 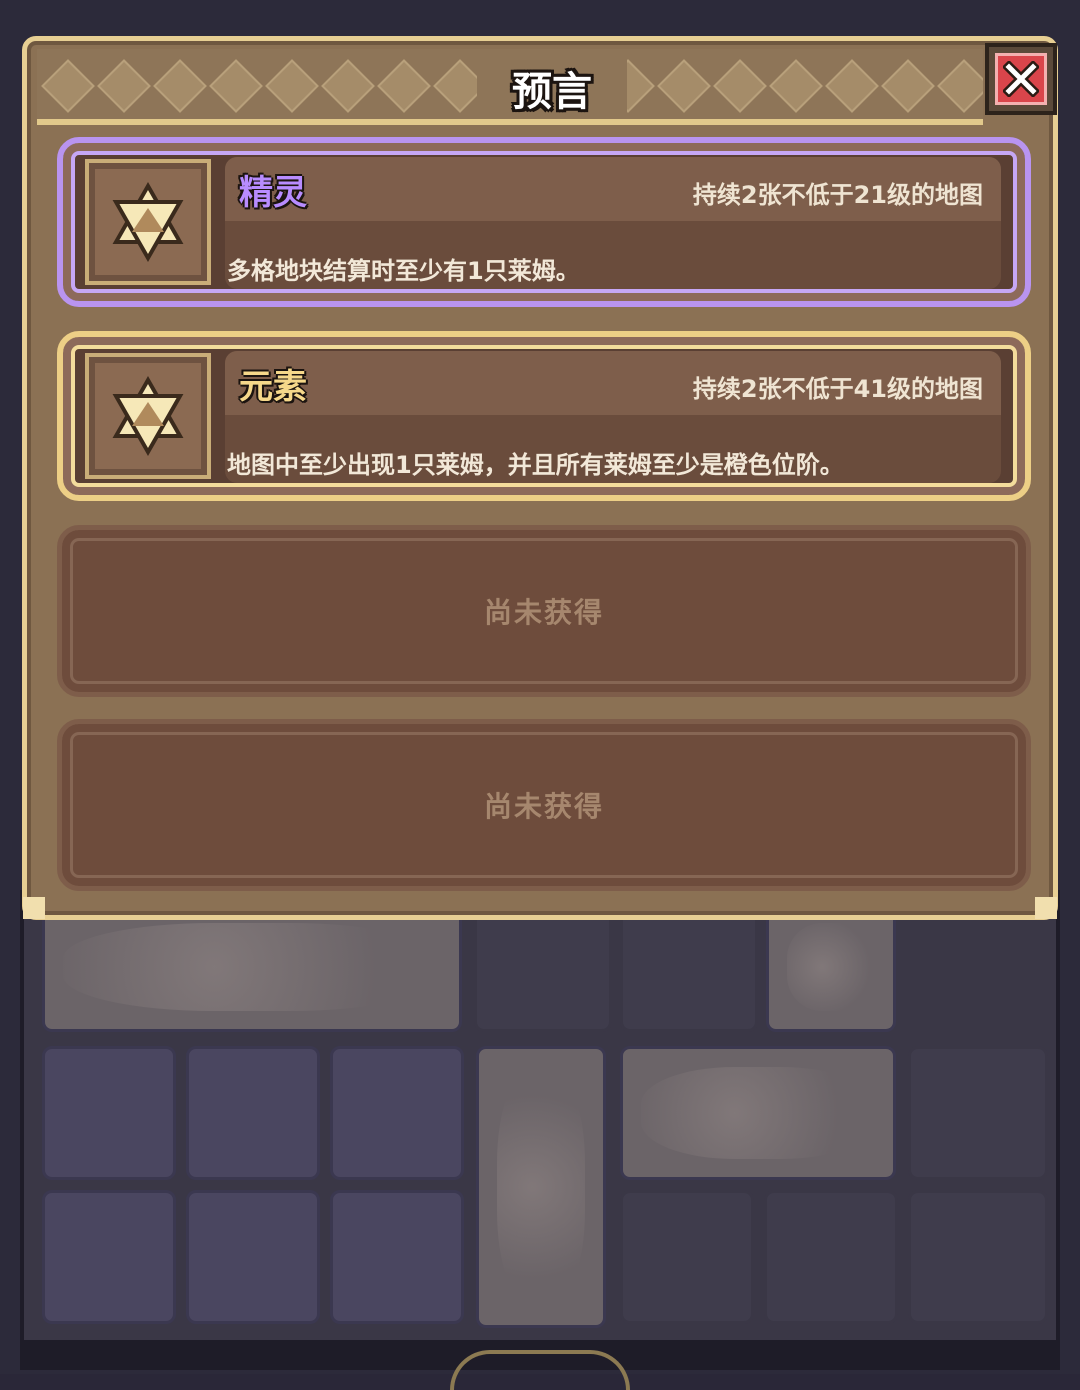 What do you see at coordinates (552, 92) in the screenshot?
I see `dialog-title: 预言` at bounding box center [552, 92].